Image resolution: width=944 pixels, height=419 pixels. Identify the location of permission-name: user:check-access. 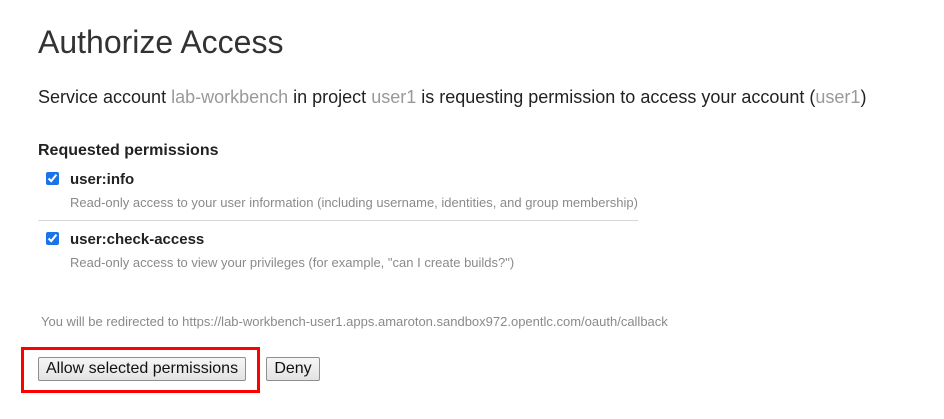
(137, 239).